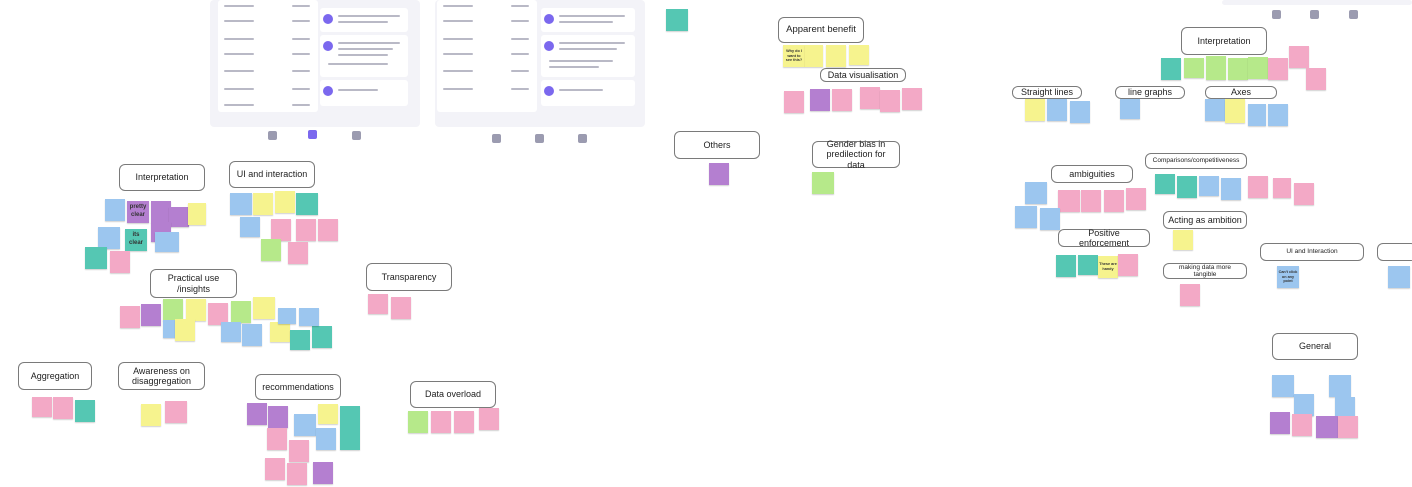 The height and width of the screenshot is (487, 1412). Describe the element at coordinates (298, 387) in the screenshot. I see `label-recommendations: recommendations` at that location.